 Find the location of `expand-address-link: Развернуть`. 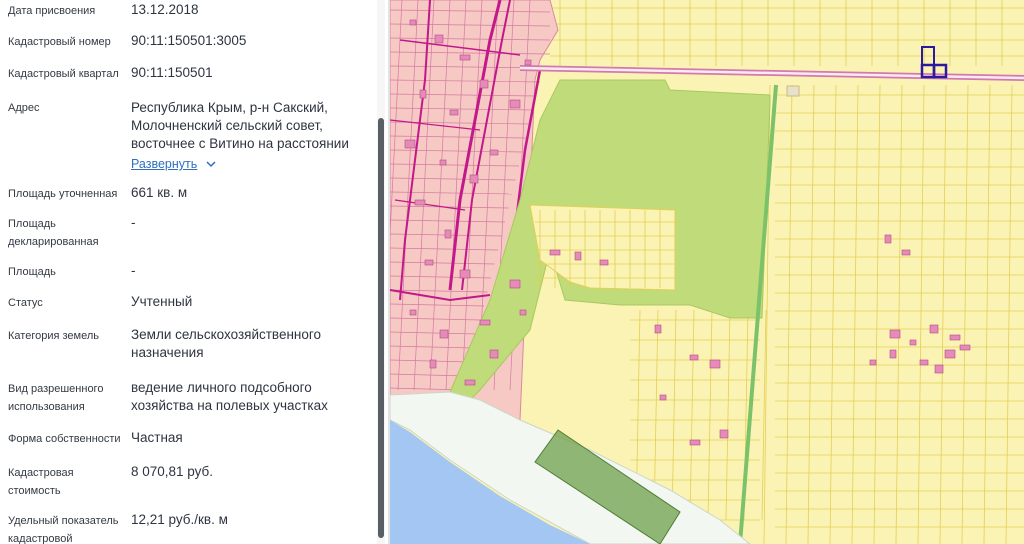

expand-address-link: Развернуть is located at coordinates (174, 164).